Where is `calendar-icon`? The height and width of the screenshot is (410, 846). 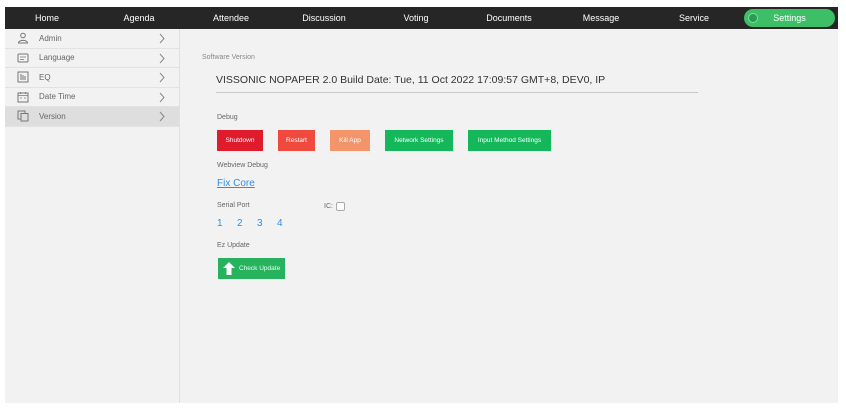
calendar-icon is located at coordinates (23, 97).